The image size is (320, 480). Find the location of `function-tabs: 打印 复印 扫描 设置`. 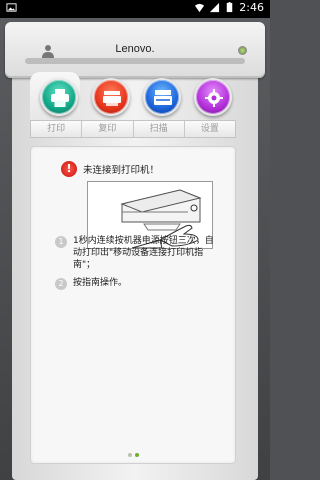

function-tabs: 打印 复印 扫描 设置 is located at coordinates (133, 129).